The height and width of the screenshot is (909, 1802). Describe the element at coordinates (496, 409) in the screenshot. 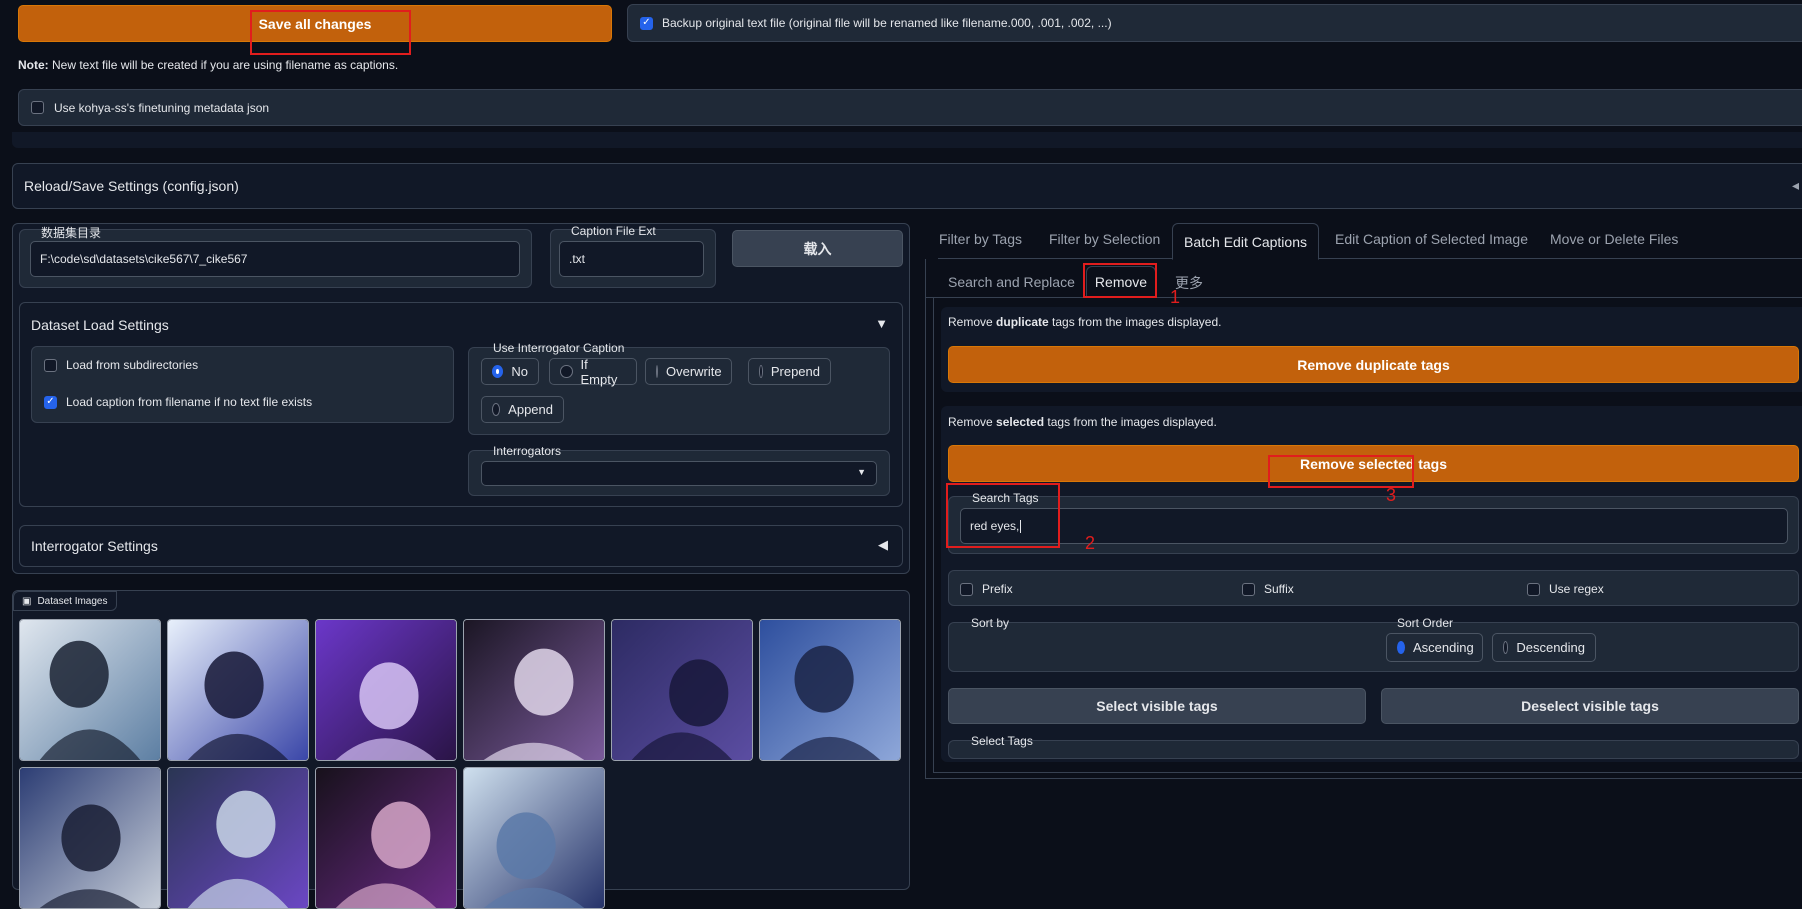

I see `radio-append` at that location.